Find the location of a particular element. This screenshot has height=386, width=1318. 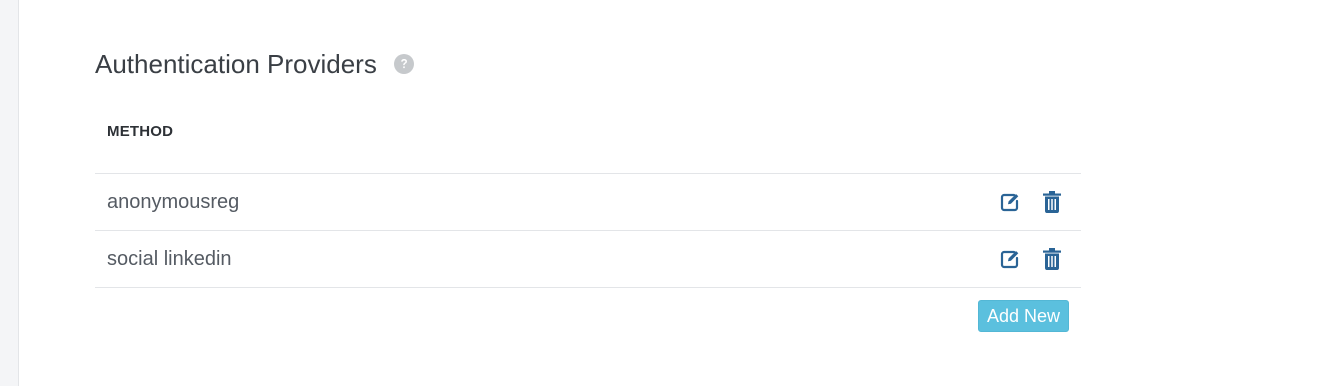

panel-header: Authentication Providers is located at coordinates (254, 64).